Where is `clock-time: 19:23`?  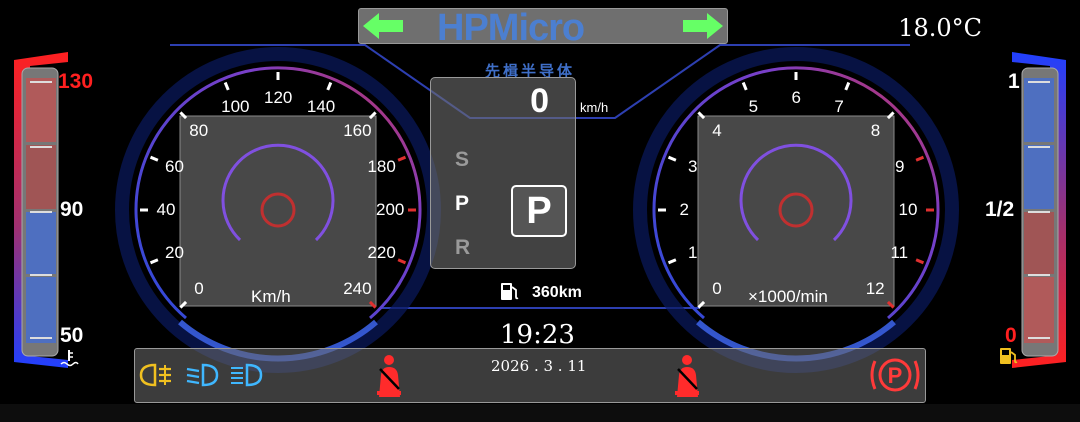 clock-time: 19:23 is located at coordinates (537, 335).